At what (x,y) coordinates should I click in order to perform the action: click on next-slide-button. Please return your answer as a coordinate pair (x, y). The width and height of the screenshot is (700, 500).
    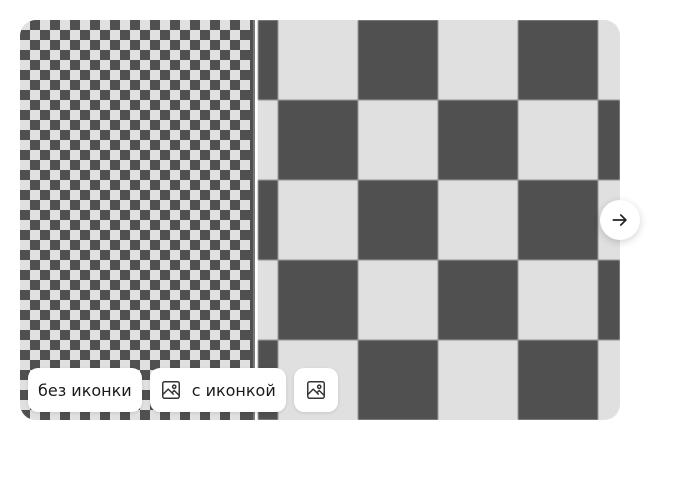
    Looking at the image, I should click on (620, 220).